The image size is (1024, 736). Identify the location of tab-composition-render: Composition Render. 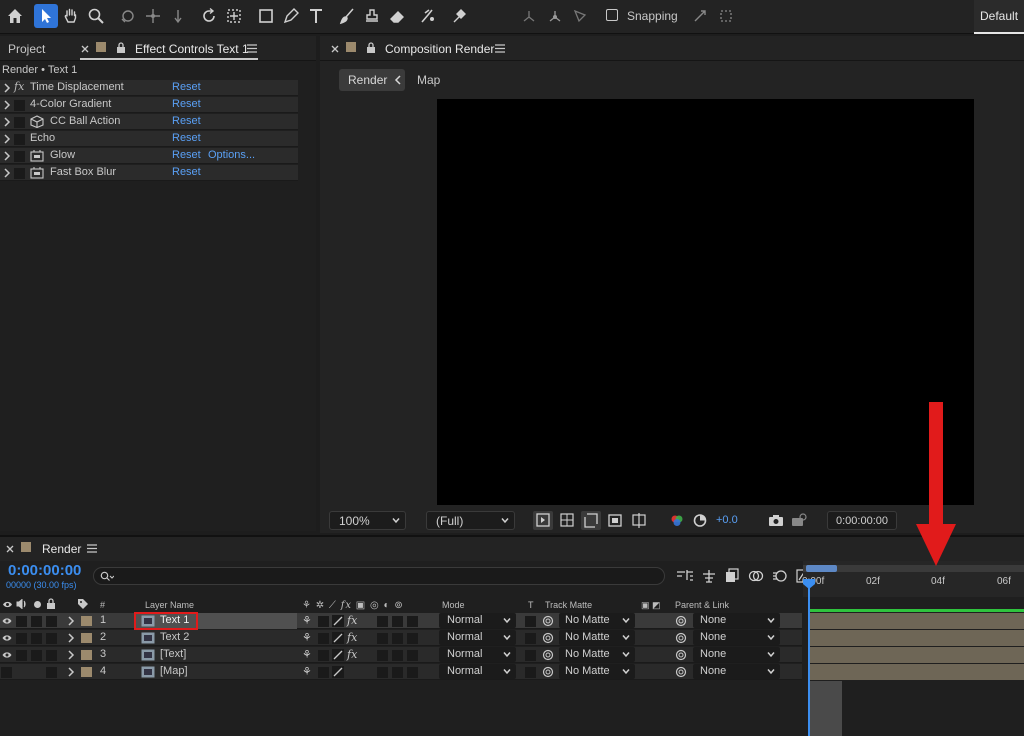
(439, 49).